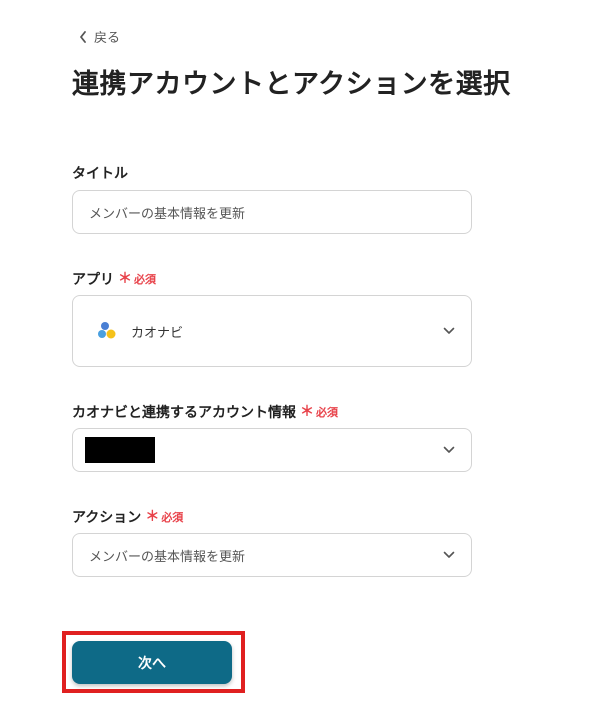 The height and width of the screenshot is (707, 616). Describe the element at coordinates (120, 450) in the screenshot. I see `redacted-account-value` at that location.